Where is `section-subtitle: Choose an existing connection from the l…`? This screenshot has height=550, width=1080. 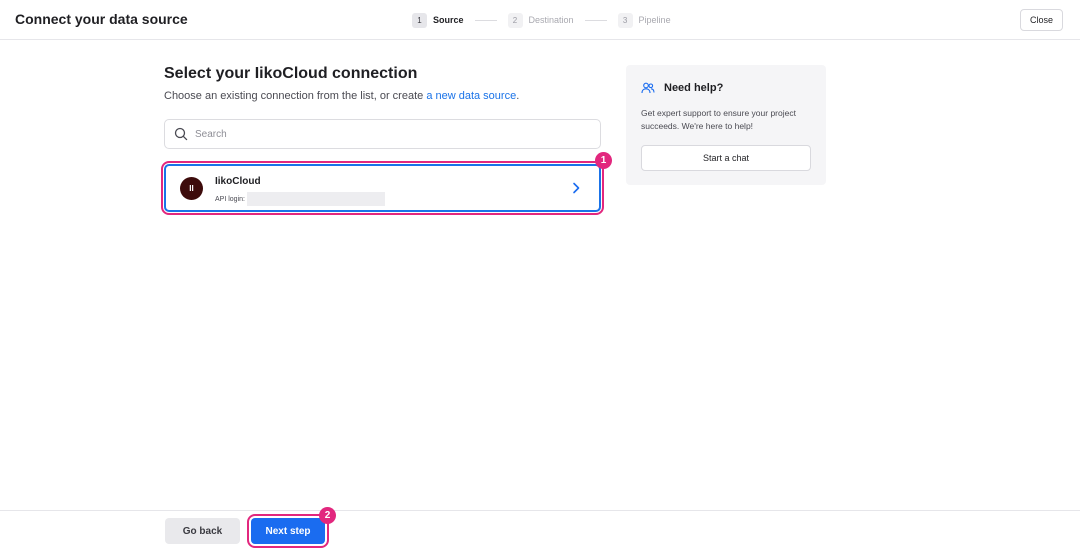
section-subtitle: Choose an existing connection from the l… is located at coordinates (341, 96).